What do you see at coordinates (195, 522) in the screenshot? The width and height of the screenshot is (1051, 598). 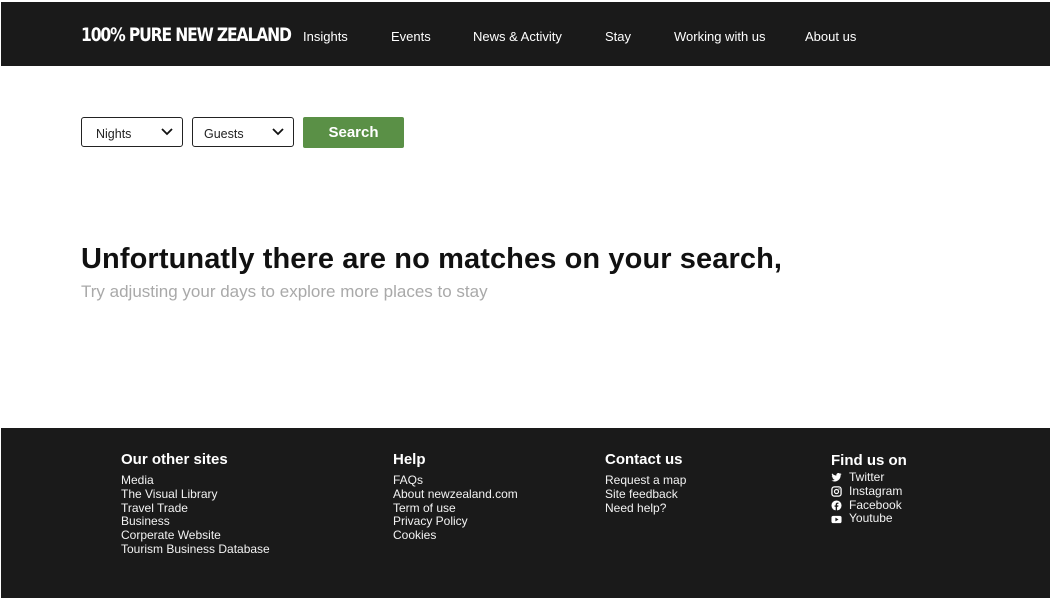 I see `footer-link-business: Business` at bounding box center [195, 522].